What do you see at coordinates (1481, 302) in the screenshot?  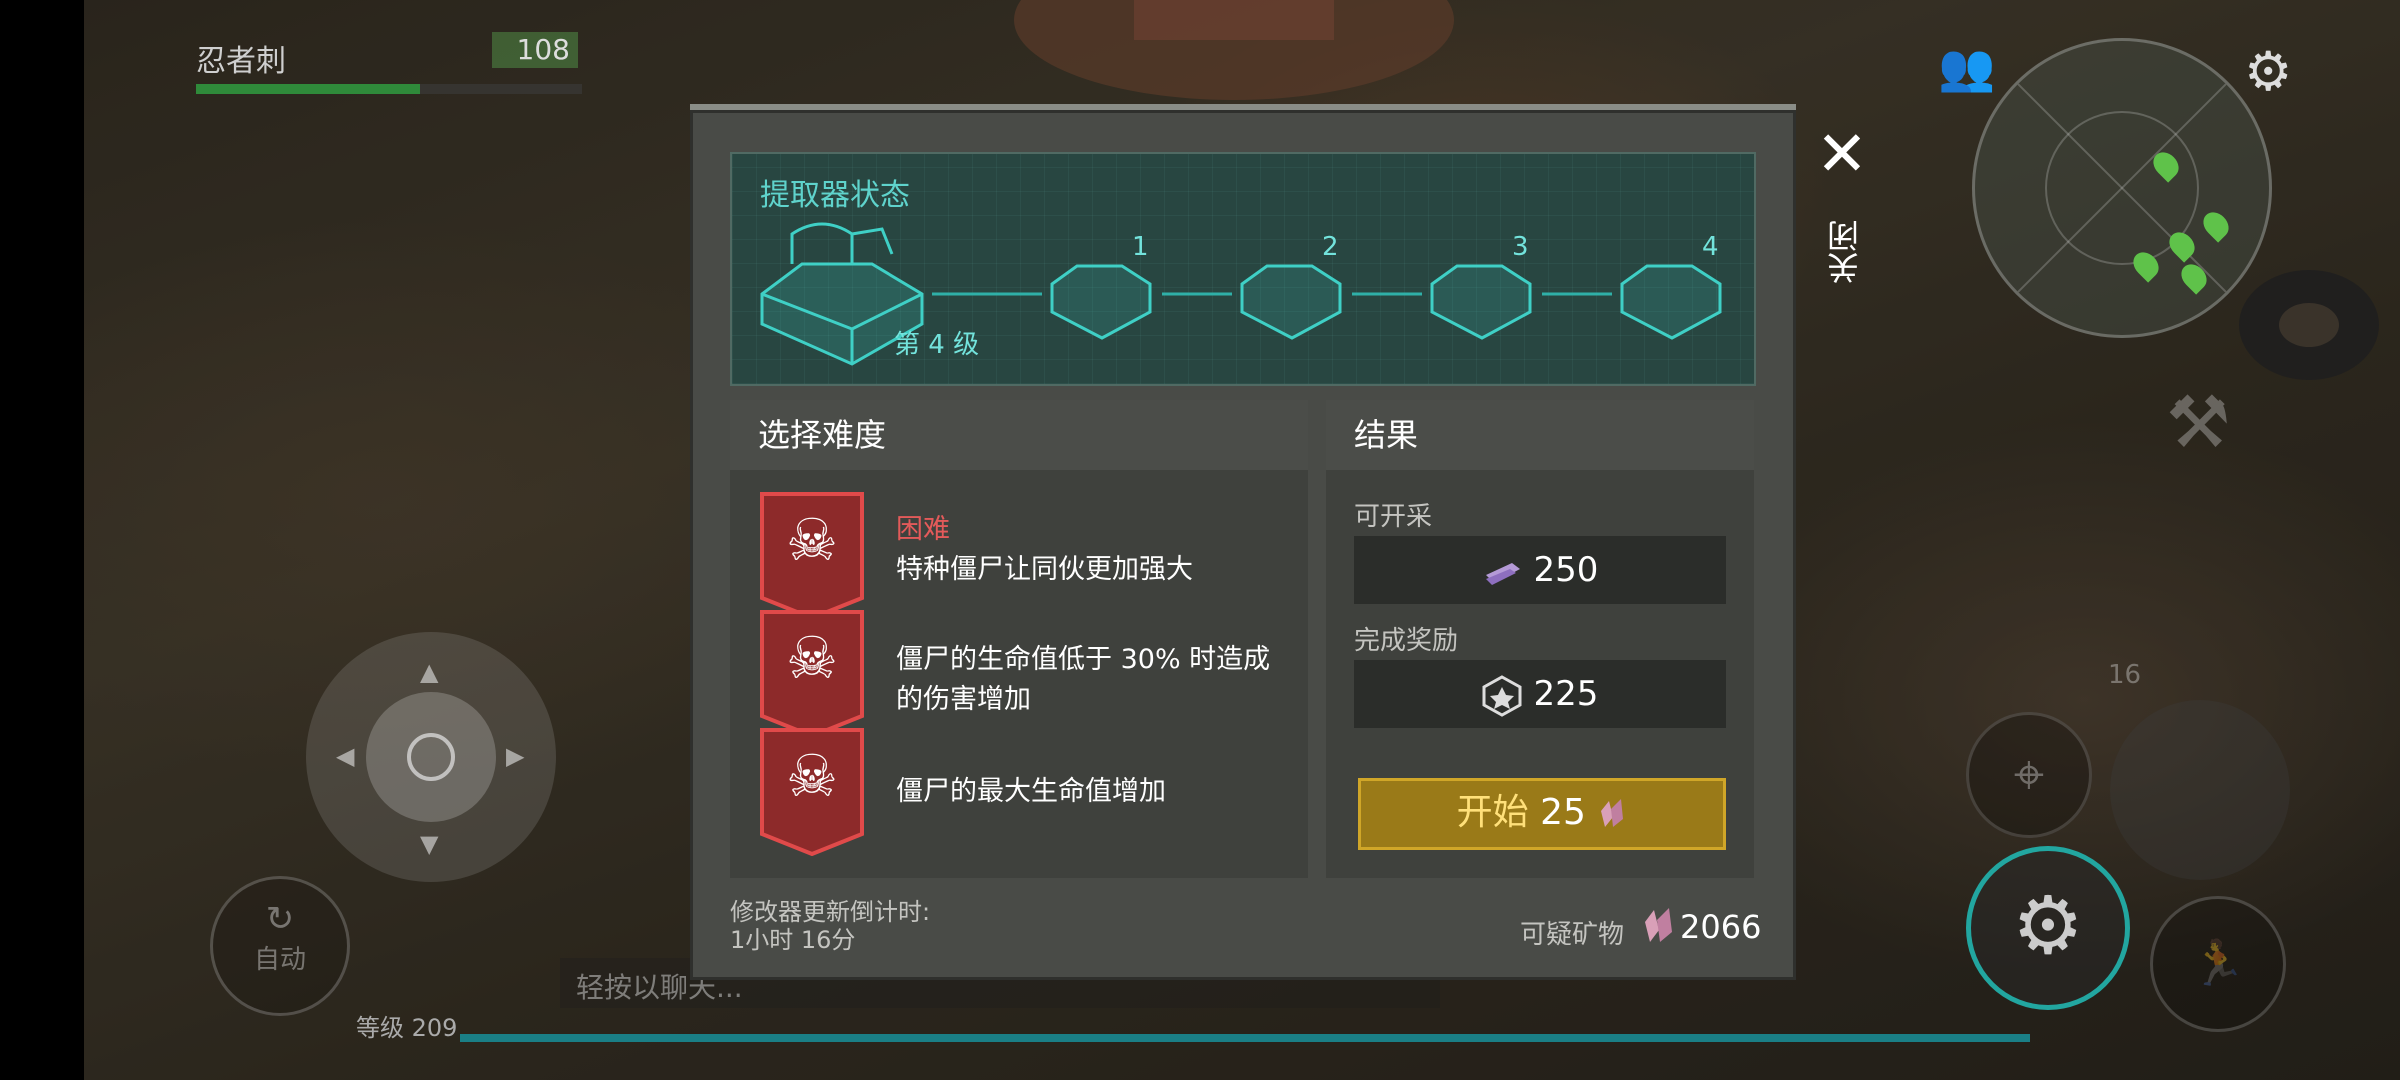 I see `stage-module-3-icon` at bounding box center [1481, 302].